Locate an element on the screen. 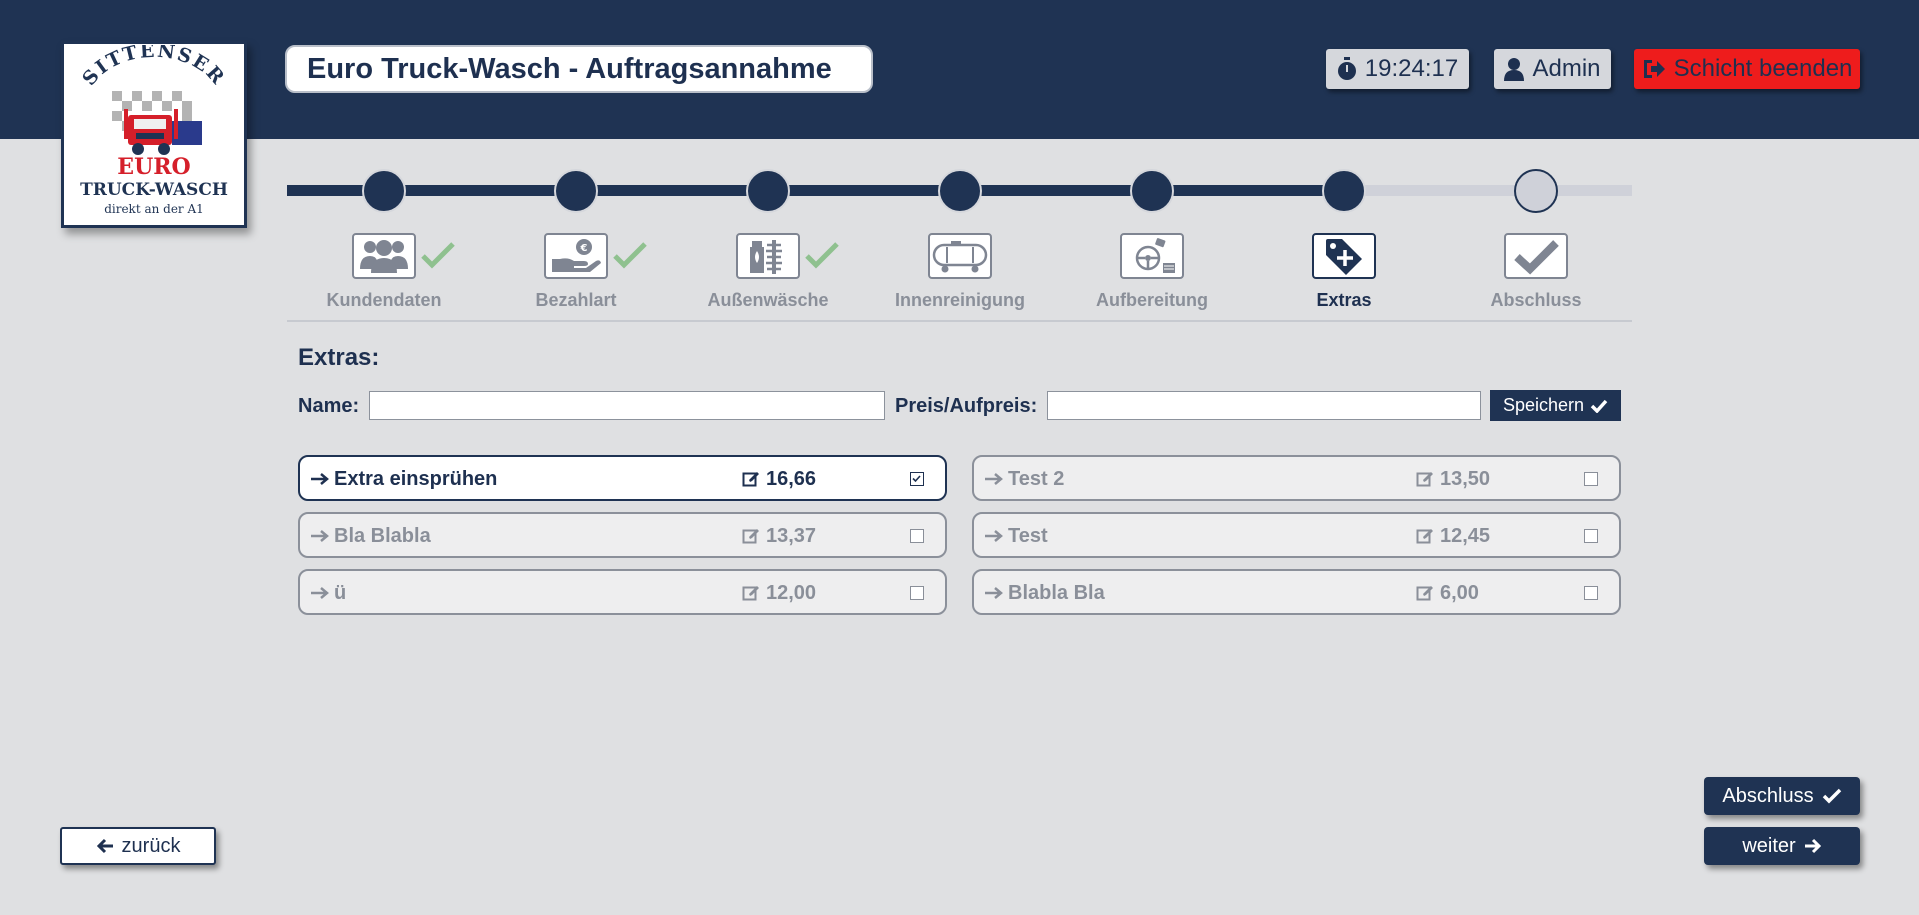  extra-price: 16,66 is located at coordinates (791, 479).